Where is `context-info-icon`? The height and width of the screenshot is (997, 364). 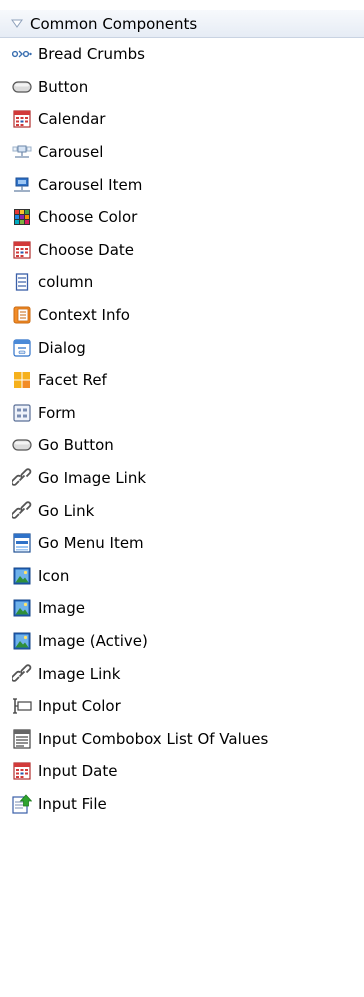 context-info-icon is located at coordinates (22, 315).